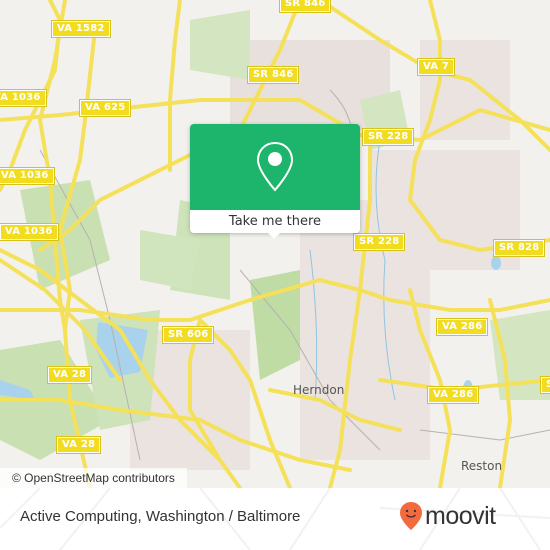 Image resolution: width=550 pixels, height=550 pixels. I want to click on moovit-wordmark: moovit, so click(460, 516).